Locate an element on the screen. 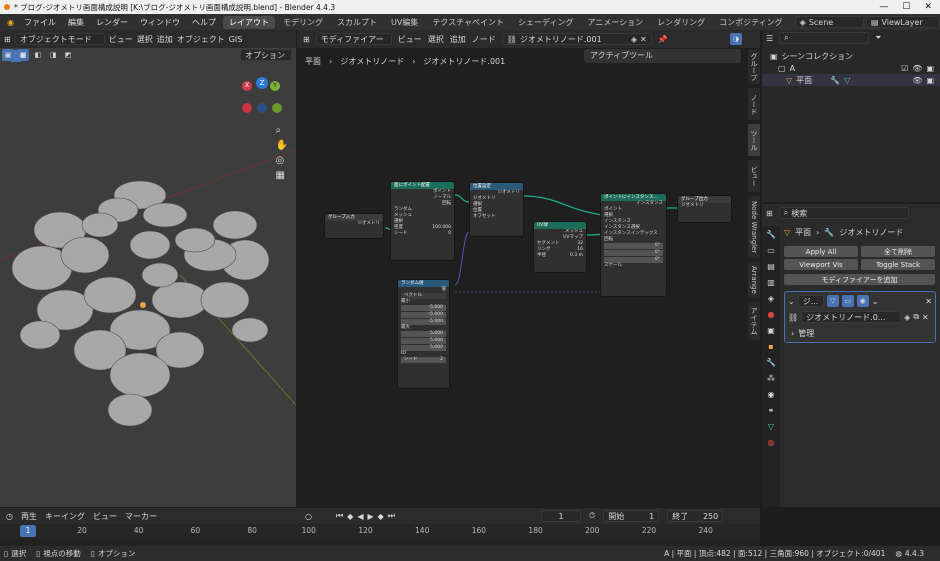 This screenshot has height=561, width=940. particles-icon: ⁂ is located at coordinates (771, 378).